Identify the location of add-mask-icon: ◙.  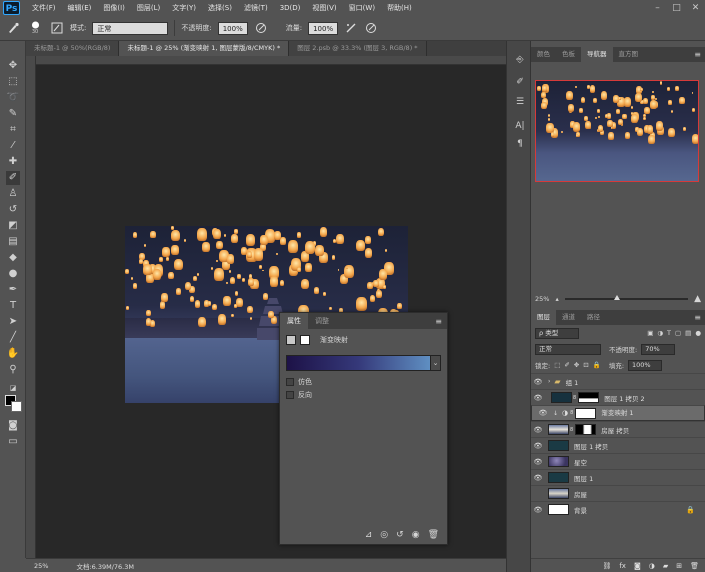
(637, 566).